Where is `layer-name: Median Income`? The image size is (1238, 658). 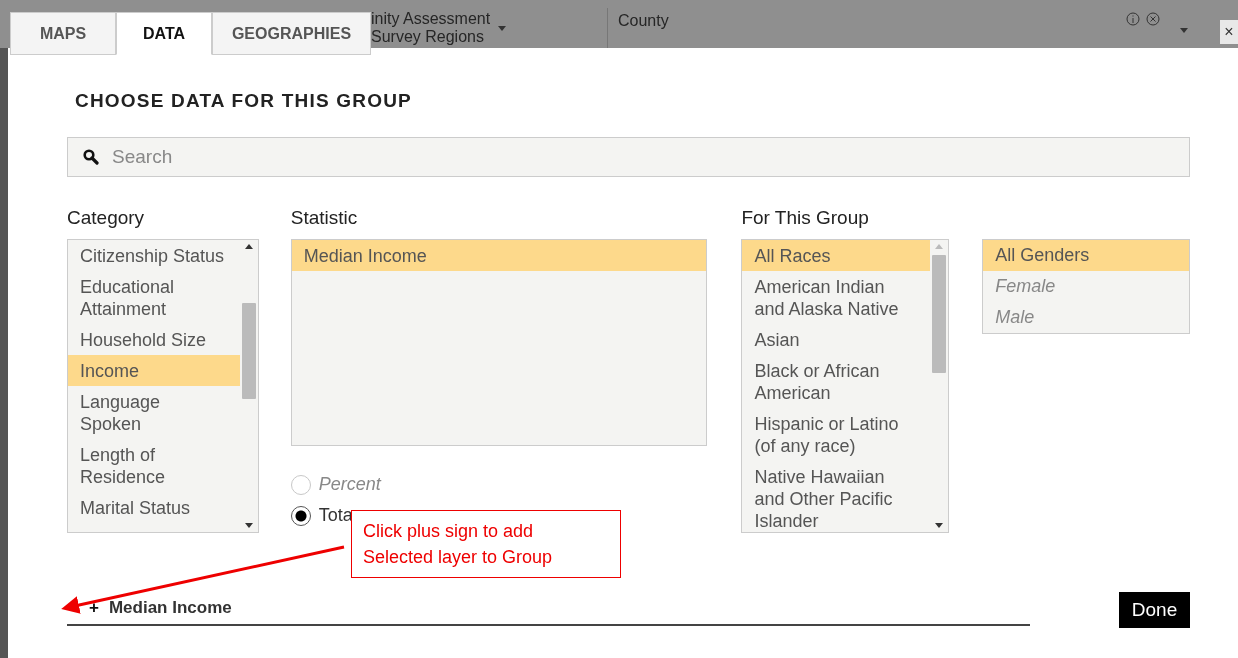
layer-name: Median Income is located at coordinates (170, 608).